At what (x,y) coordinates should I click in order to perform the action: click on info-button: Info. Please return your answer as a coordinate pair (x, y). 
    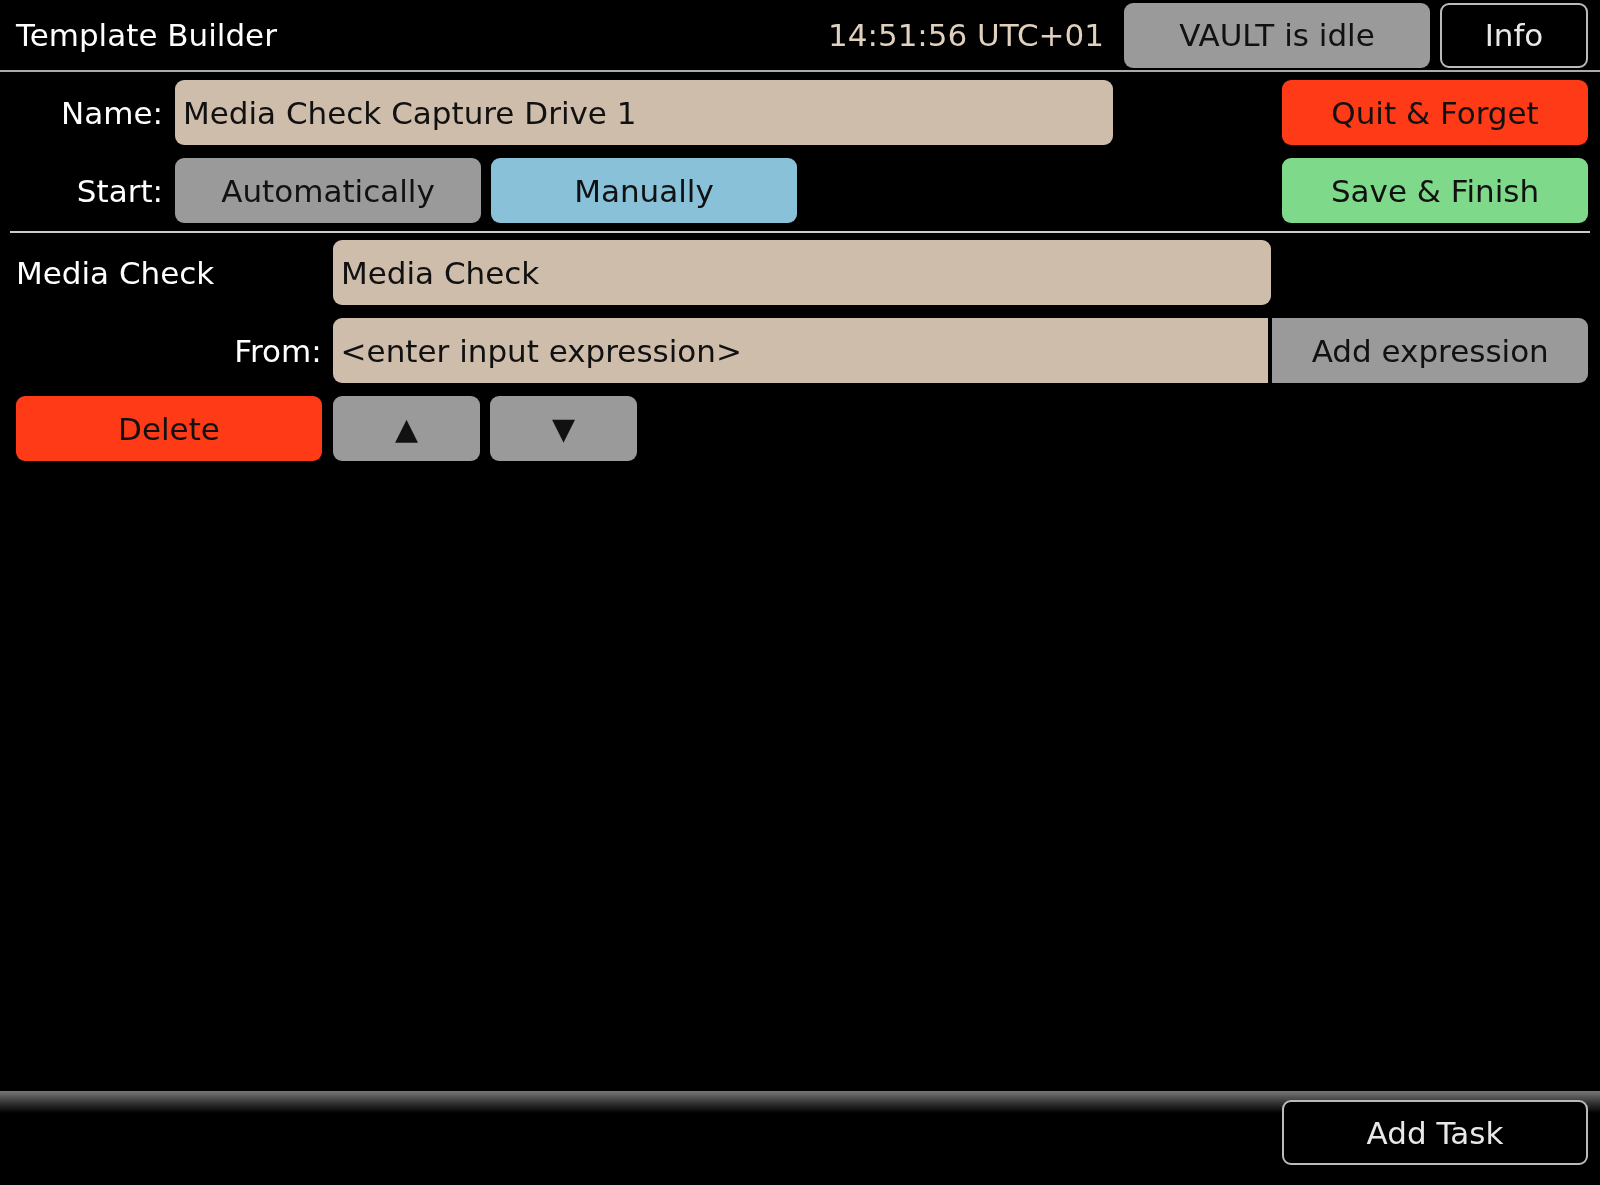
    Looking at the image, I should click on (1514, 35).